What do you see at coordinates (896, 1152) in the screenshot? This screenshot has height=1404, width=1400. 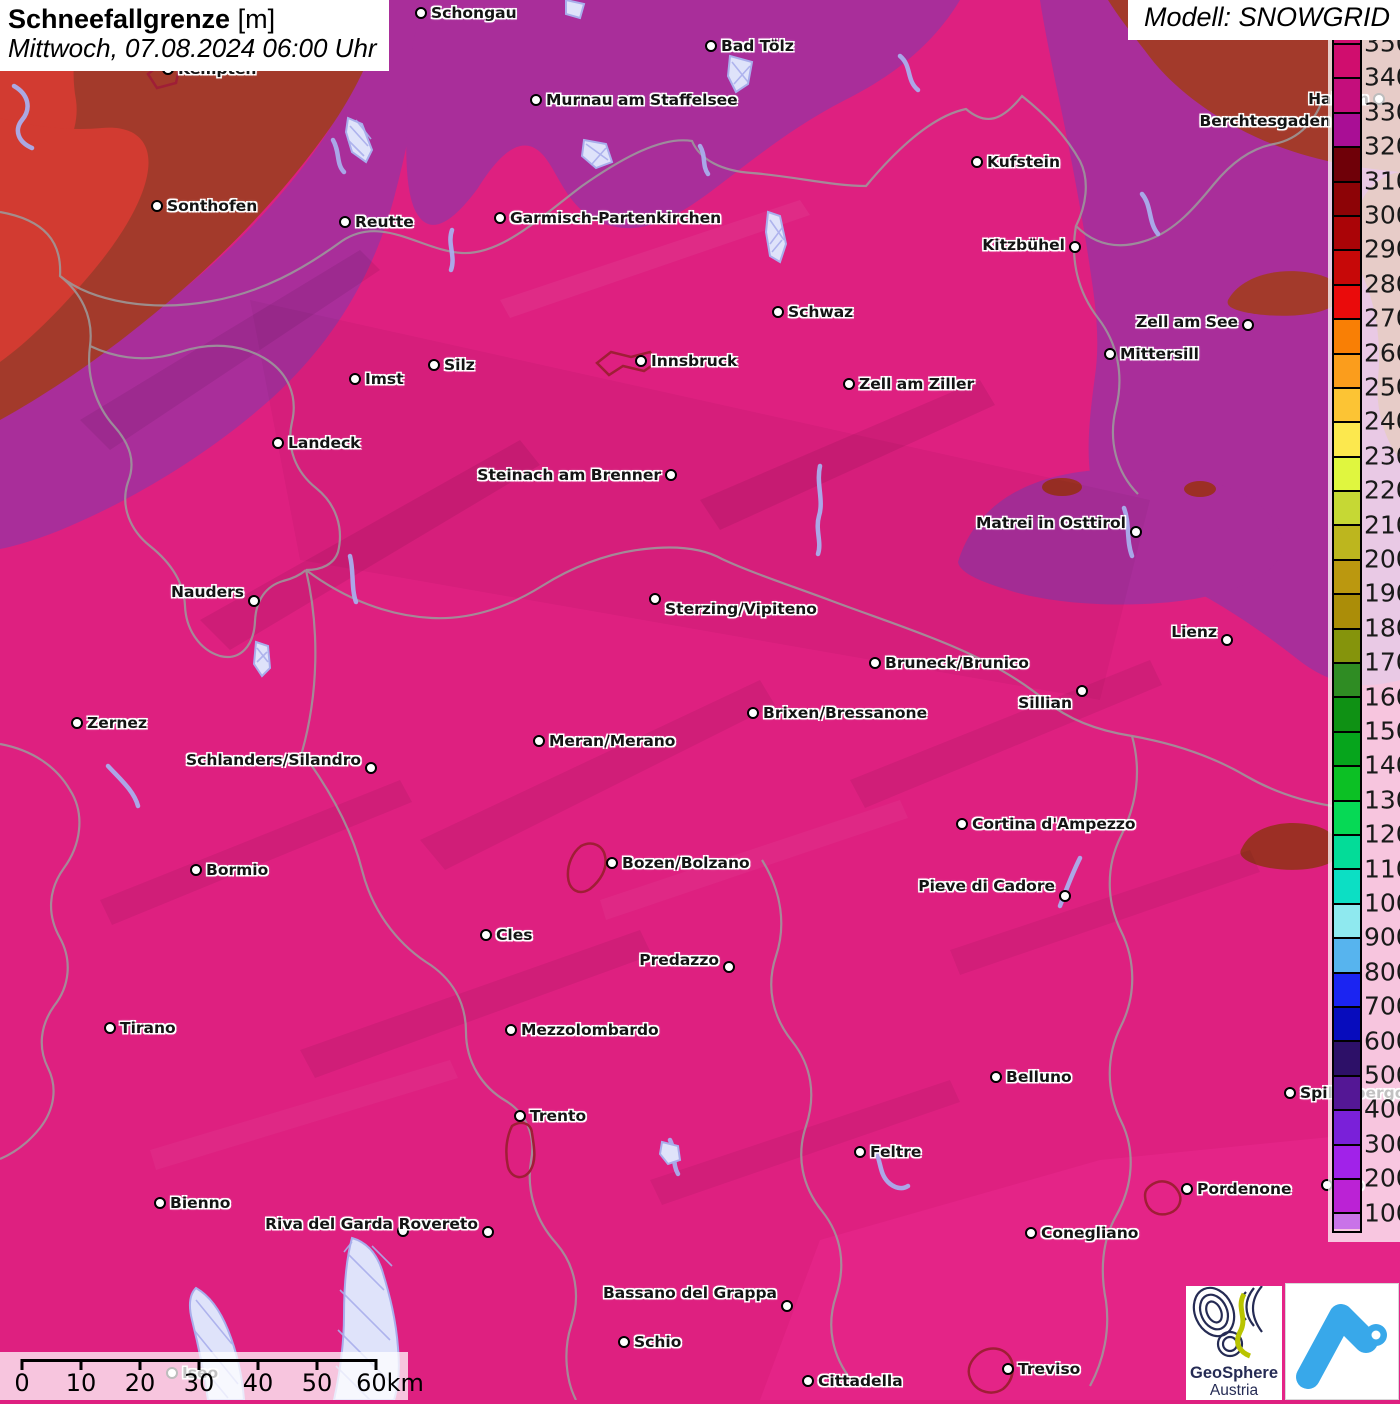 I see `city-label: Feltre` at bounding box center [896, 1152].